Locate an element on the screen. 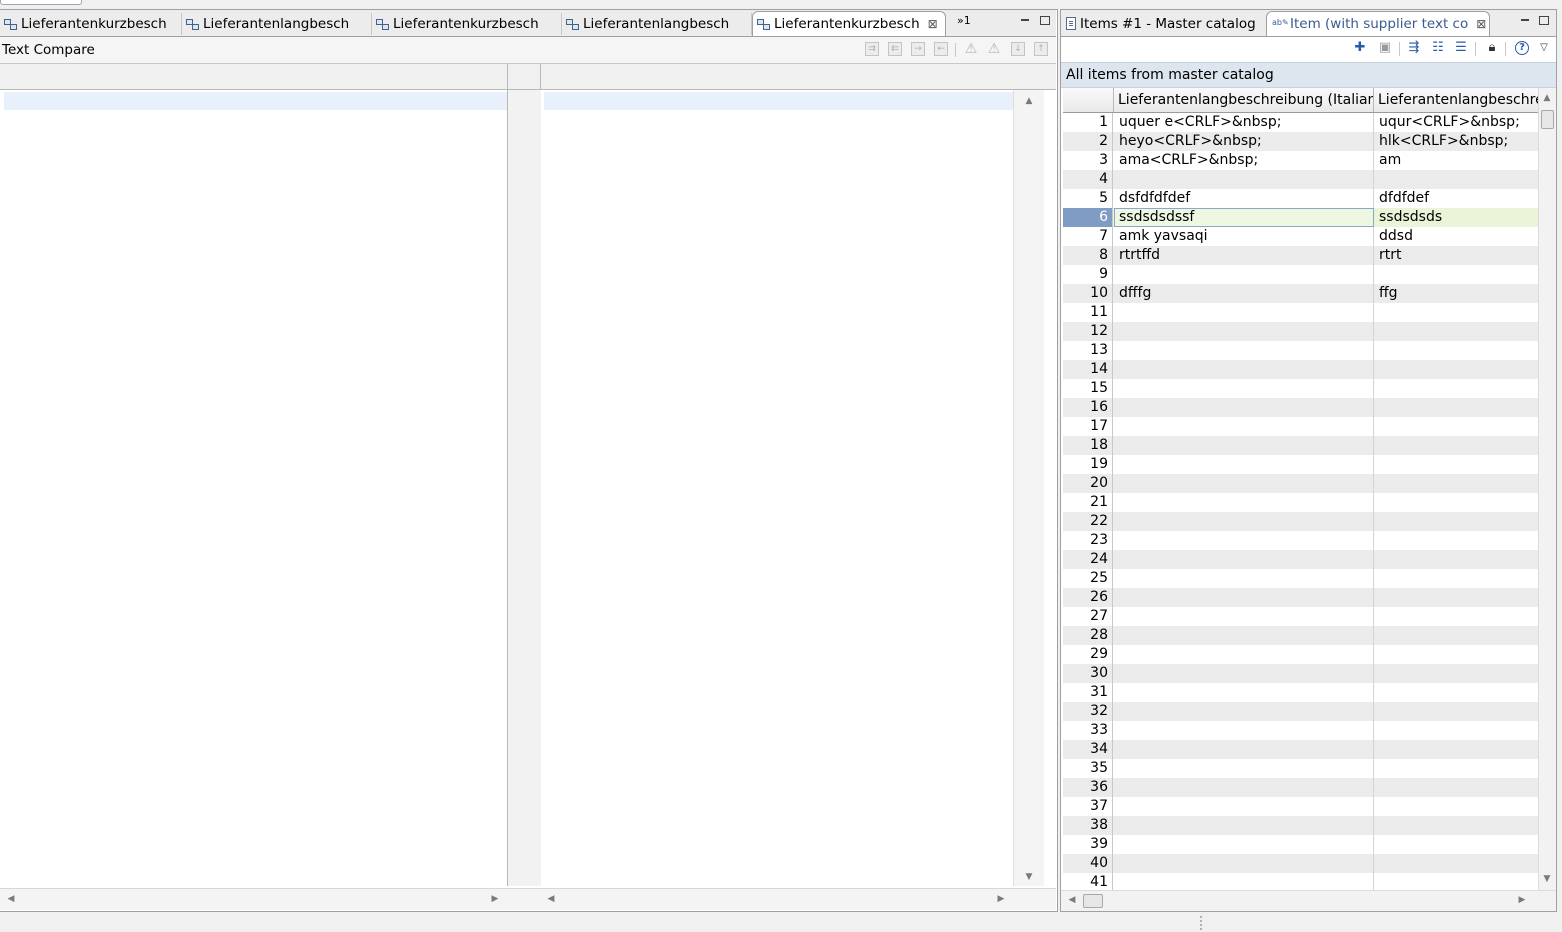 Image resolution: width=1562 pixels, height=932 pixels. table-row: 38 is located at coordinates (1300, 825).